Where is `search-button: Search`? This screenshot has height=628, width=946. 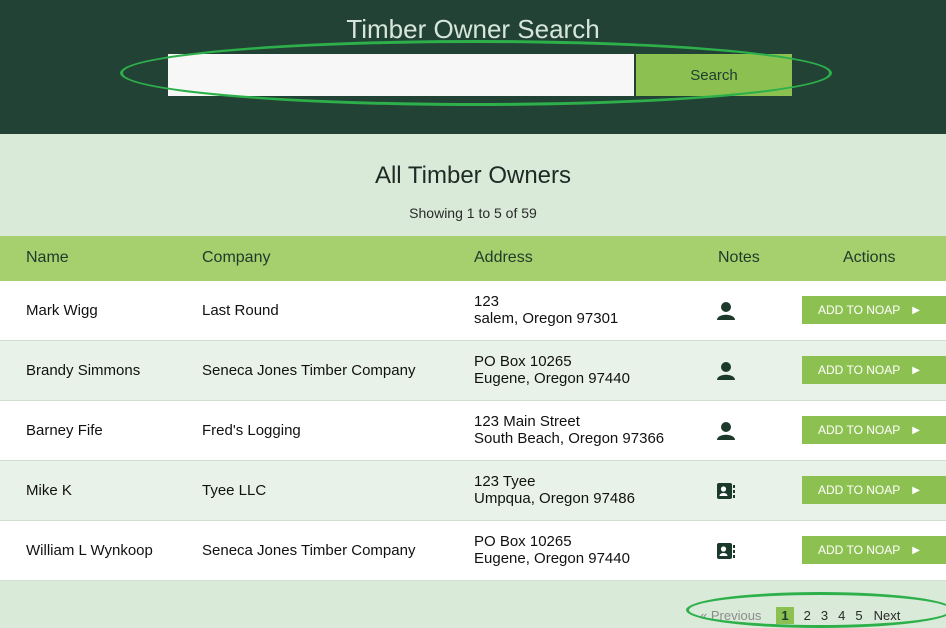
search-button: Search is located at coordinates (714, 75).